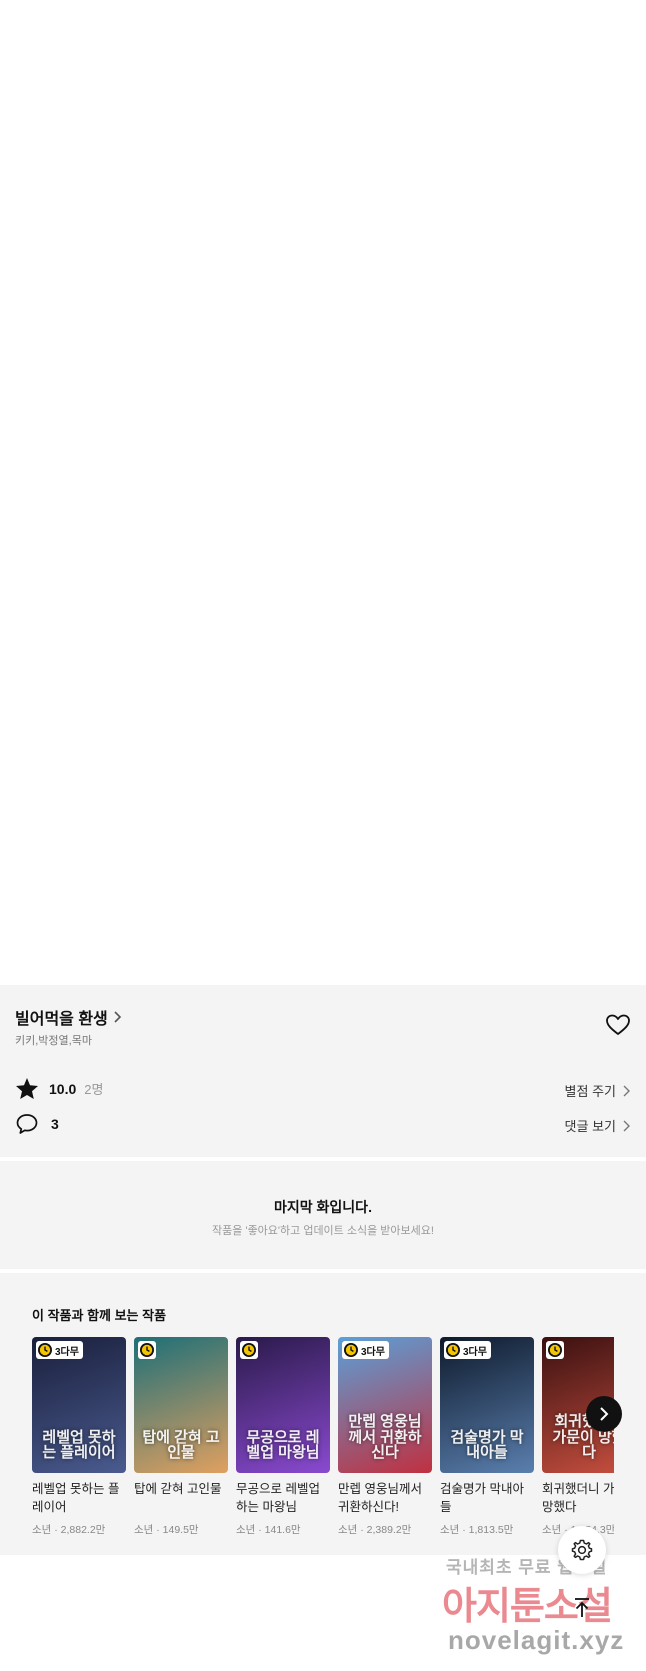 The height and width of the screenshot is (1671, 646). What do you see at coordinates (94, 1089) in the screenshot?
I see `rating-count: 2명` at bounding box center [94, 1089].